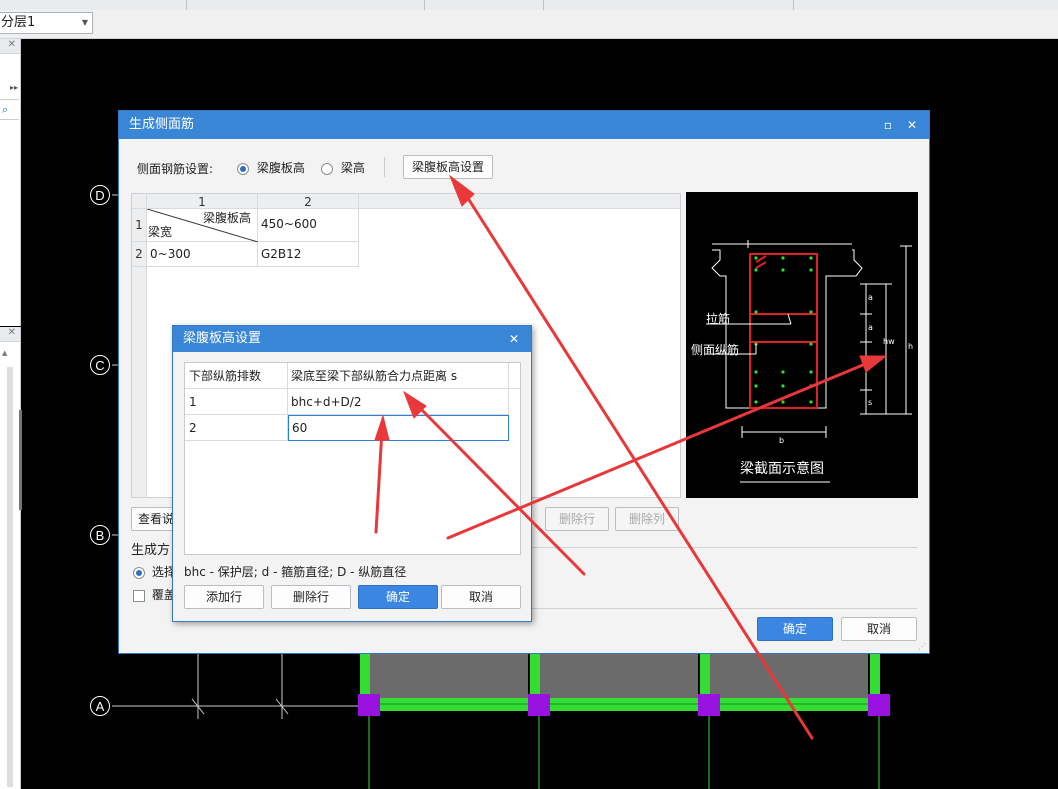 This screenshot has width=1058, height=789. I want to click on floor-bar, so click(529, 24).